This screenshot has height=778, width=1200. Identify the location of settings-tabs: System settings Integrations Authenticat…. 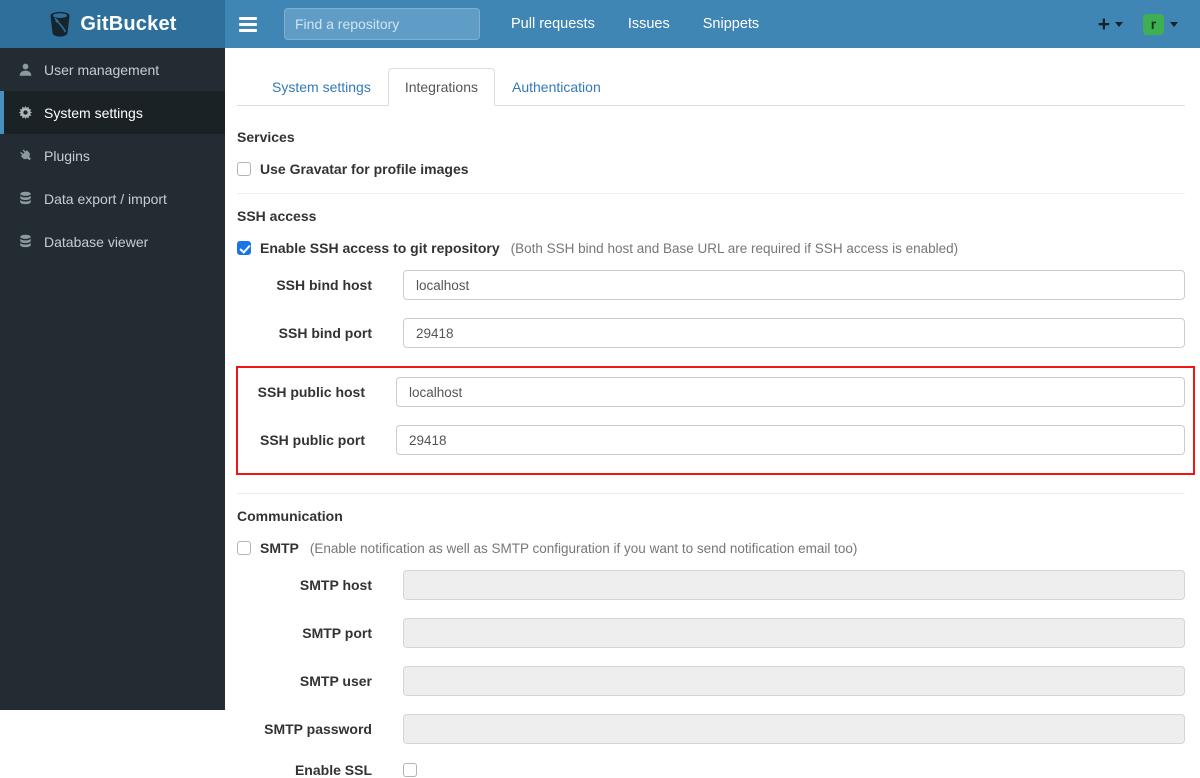
(711, 87).